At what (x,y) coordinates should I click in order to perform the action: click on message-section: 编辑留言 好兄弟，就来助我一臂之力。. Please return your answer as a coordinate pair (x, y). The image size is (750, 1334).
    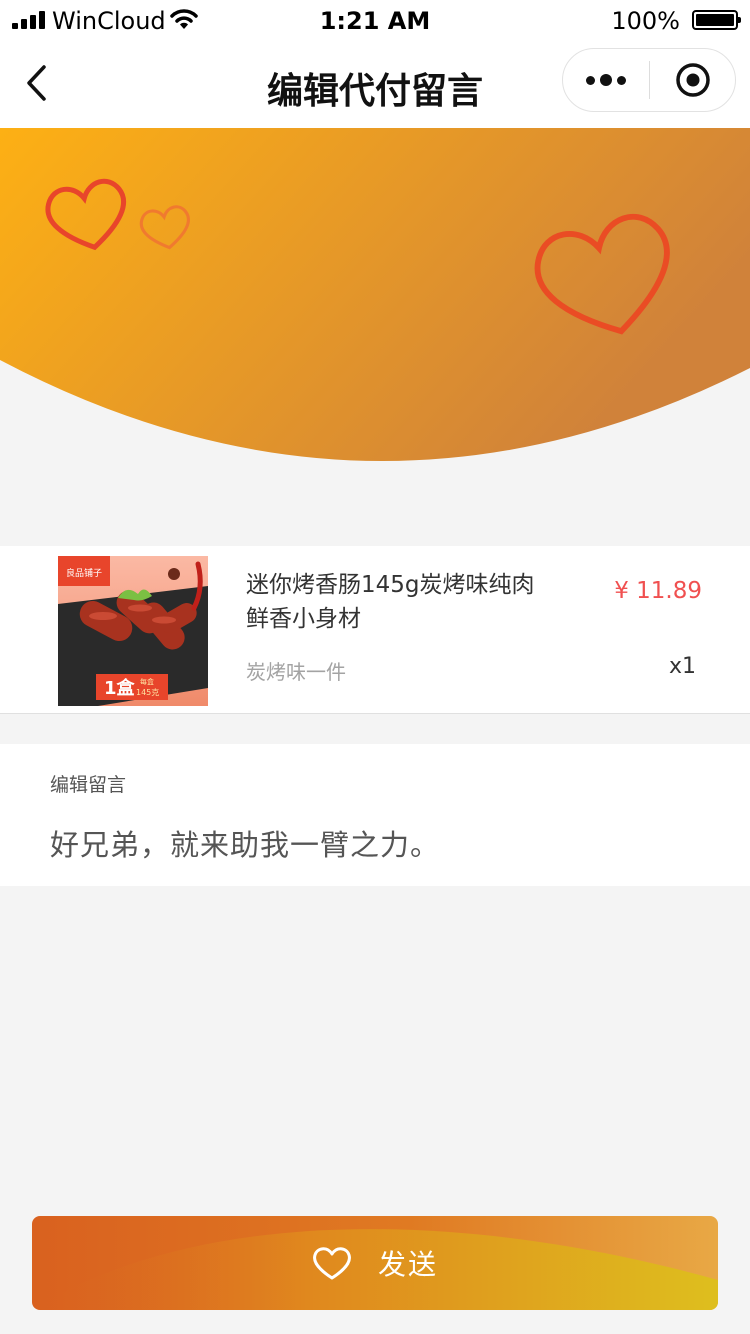
    Looking at the image, I should click on (375, 815).